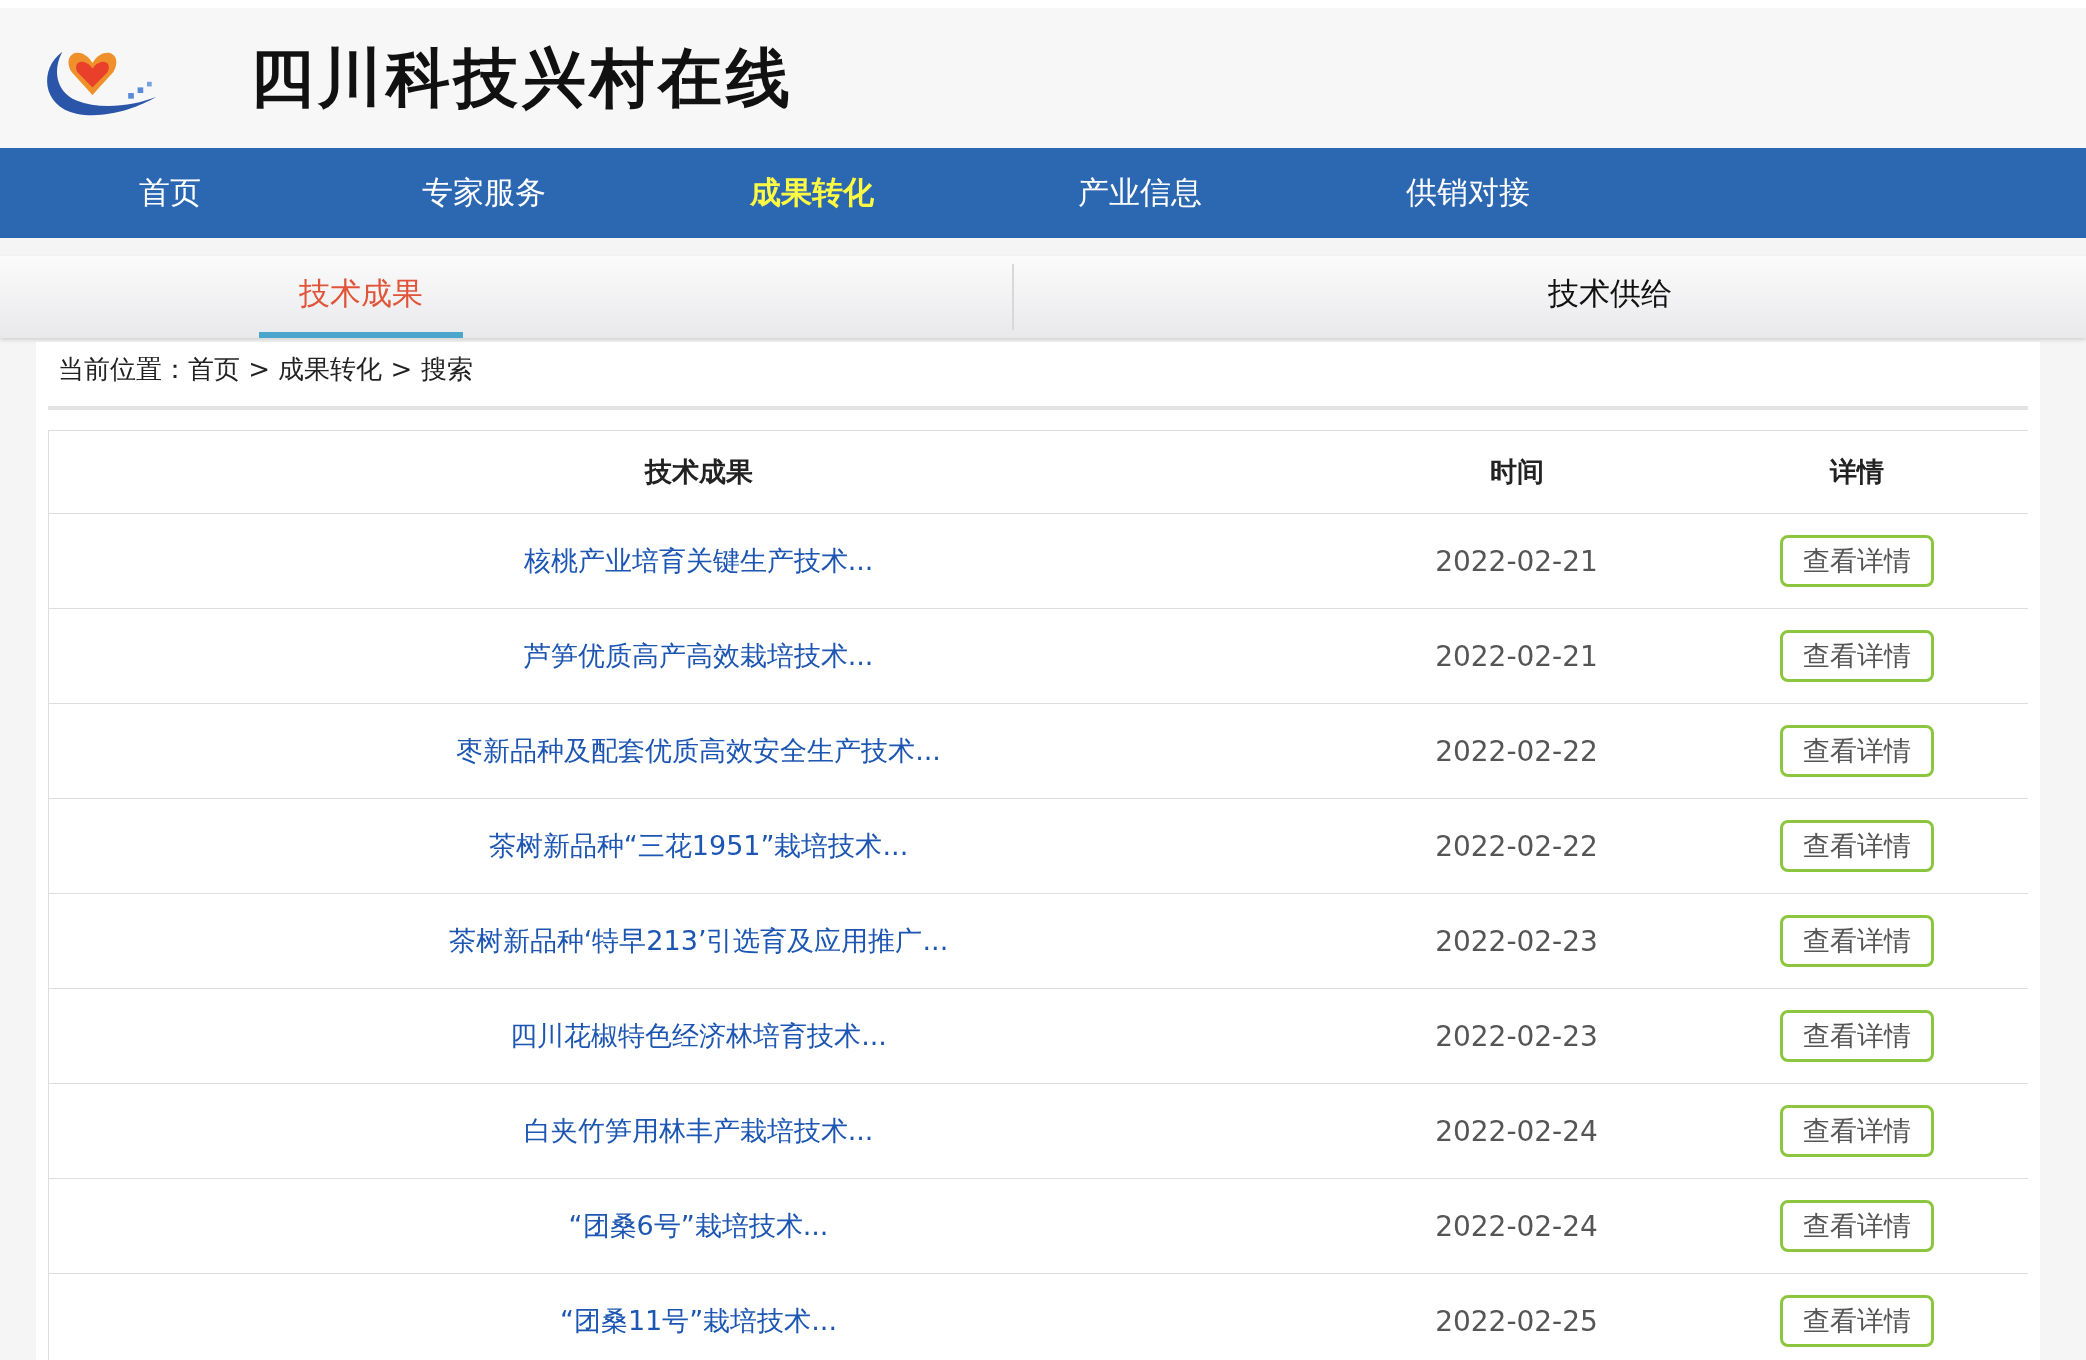  I want to click on column-header: 技术成果, so click(698, 472).